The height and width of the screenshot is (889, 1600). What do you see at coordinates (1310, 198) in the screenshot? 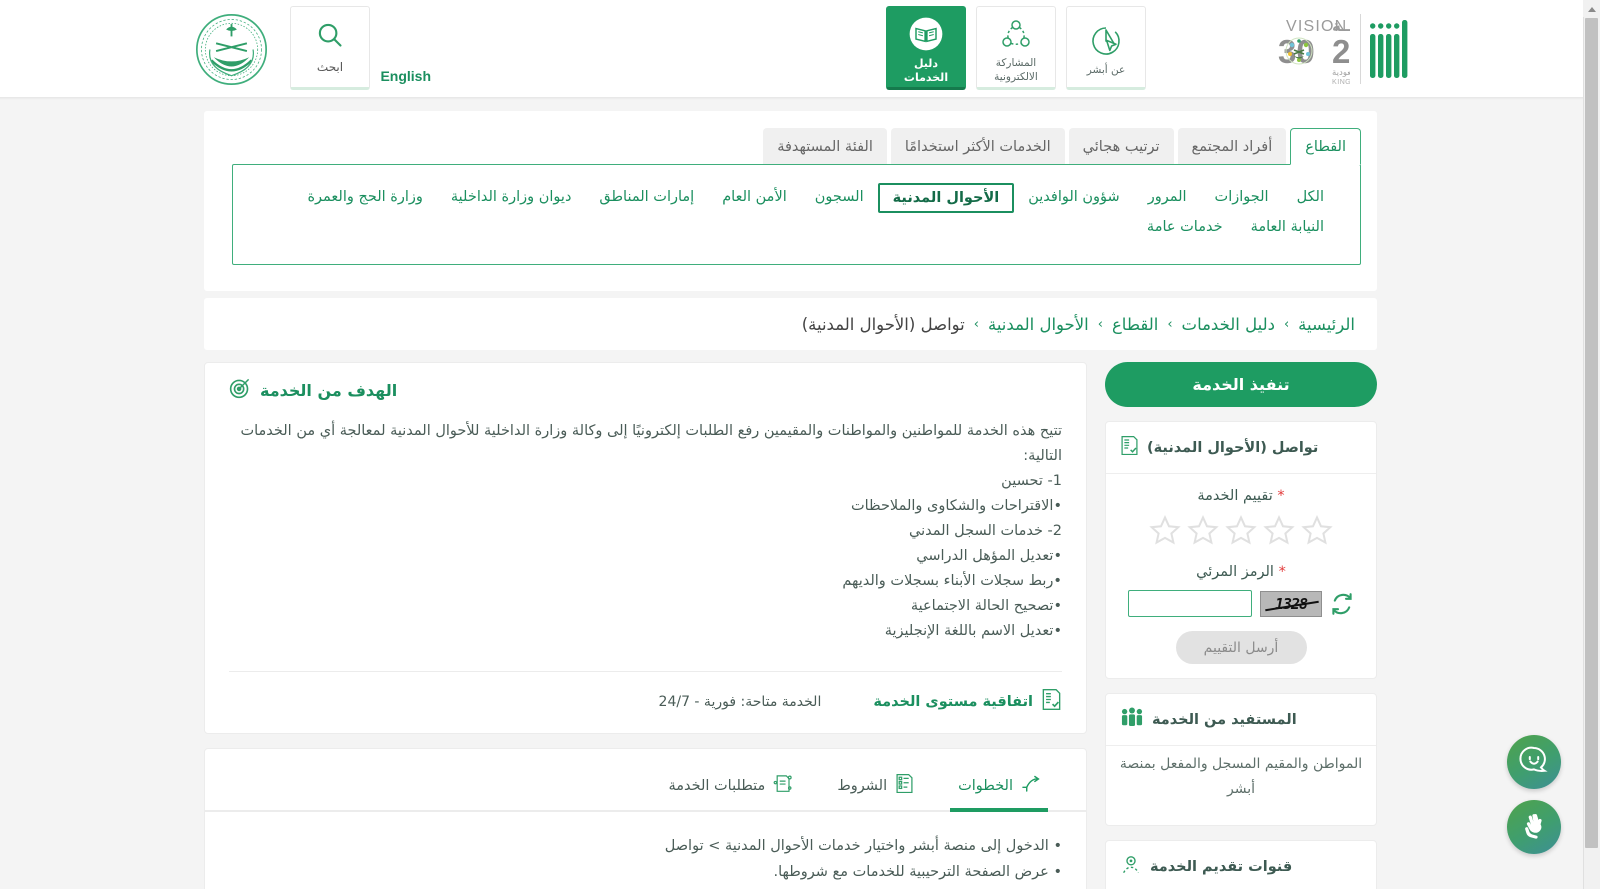
I see `sector-link-all: الكل` at bounding box center [1310, 198].